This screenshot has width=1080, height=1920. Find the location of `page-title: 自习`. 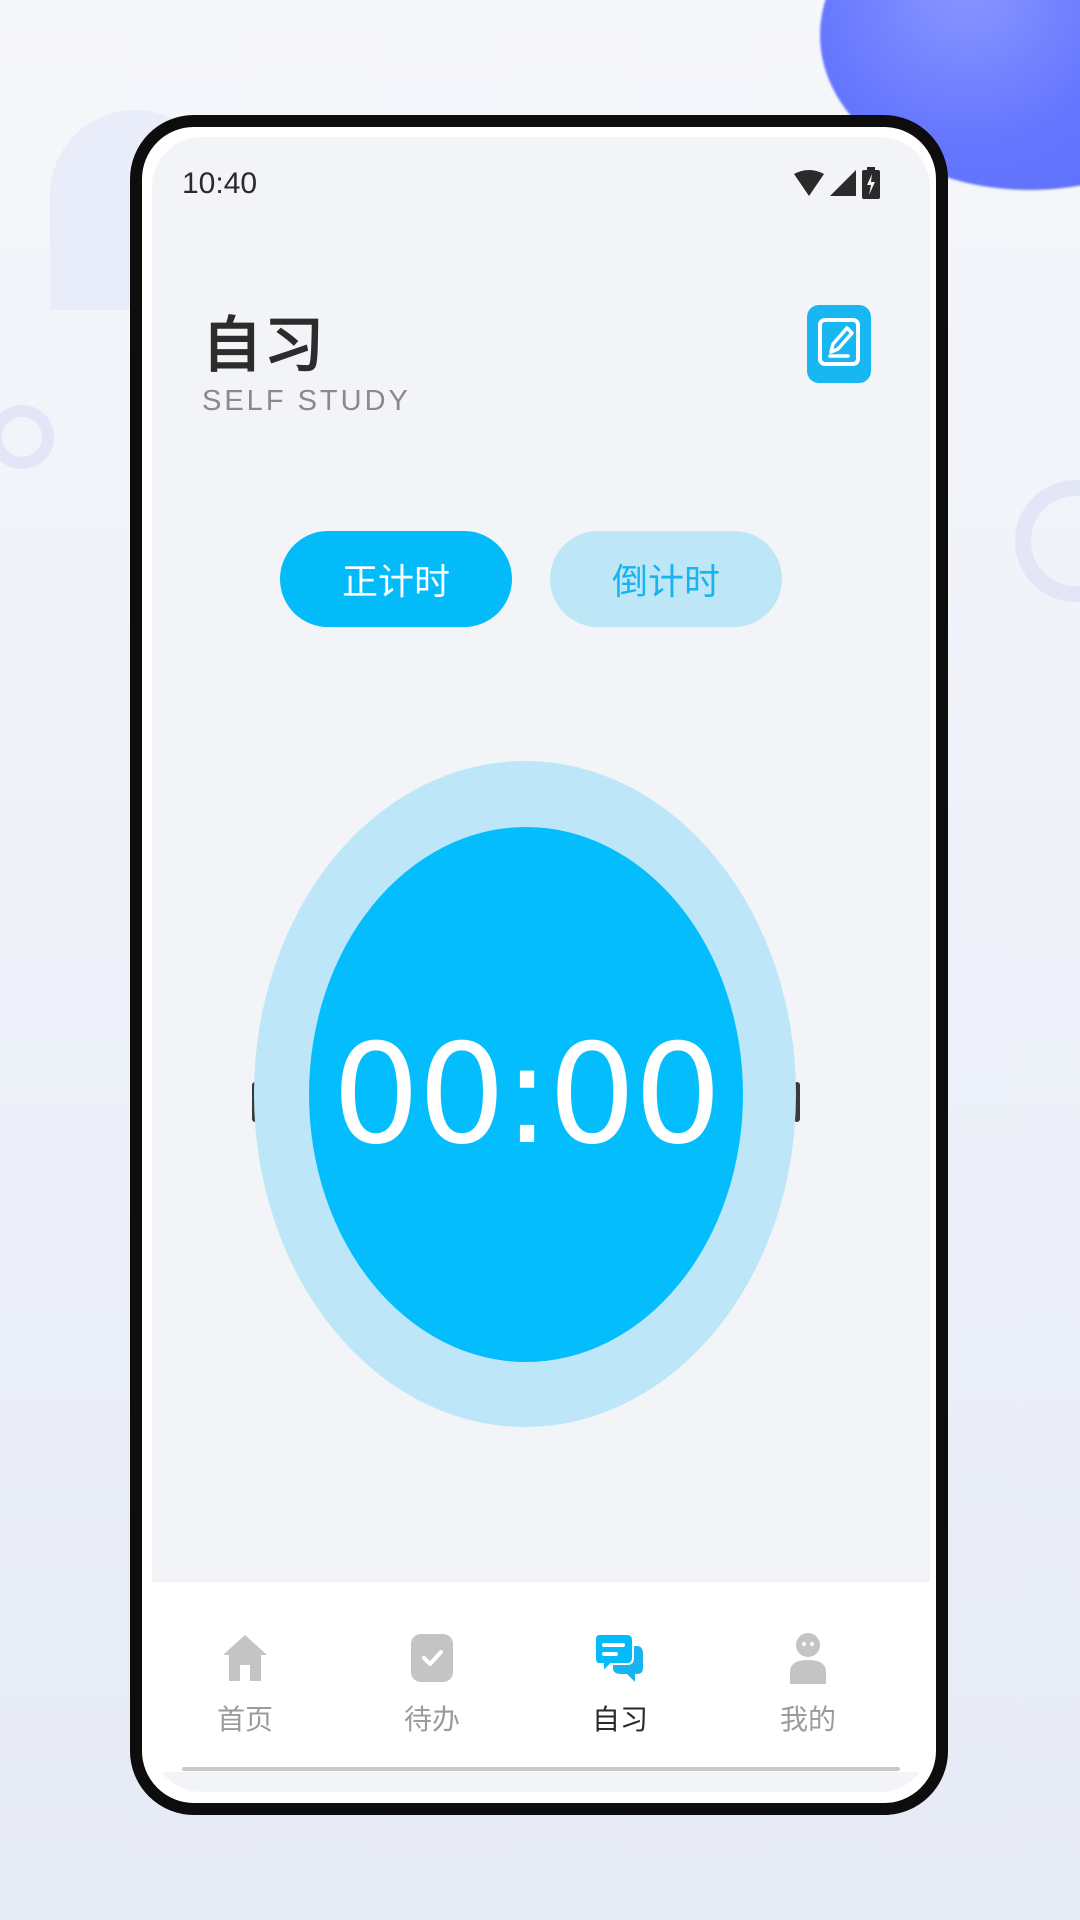

page-title: 自习 is located at coordinates (264, 346).